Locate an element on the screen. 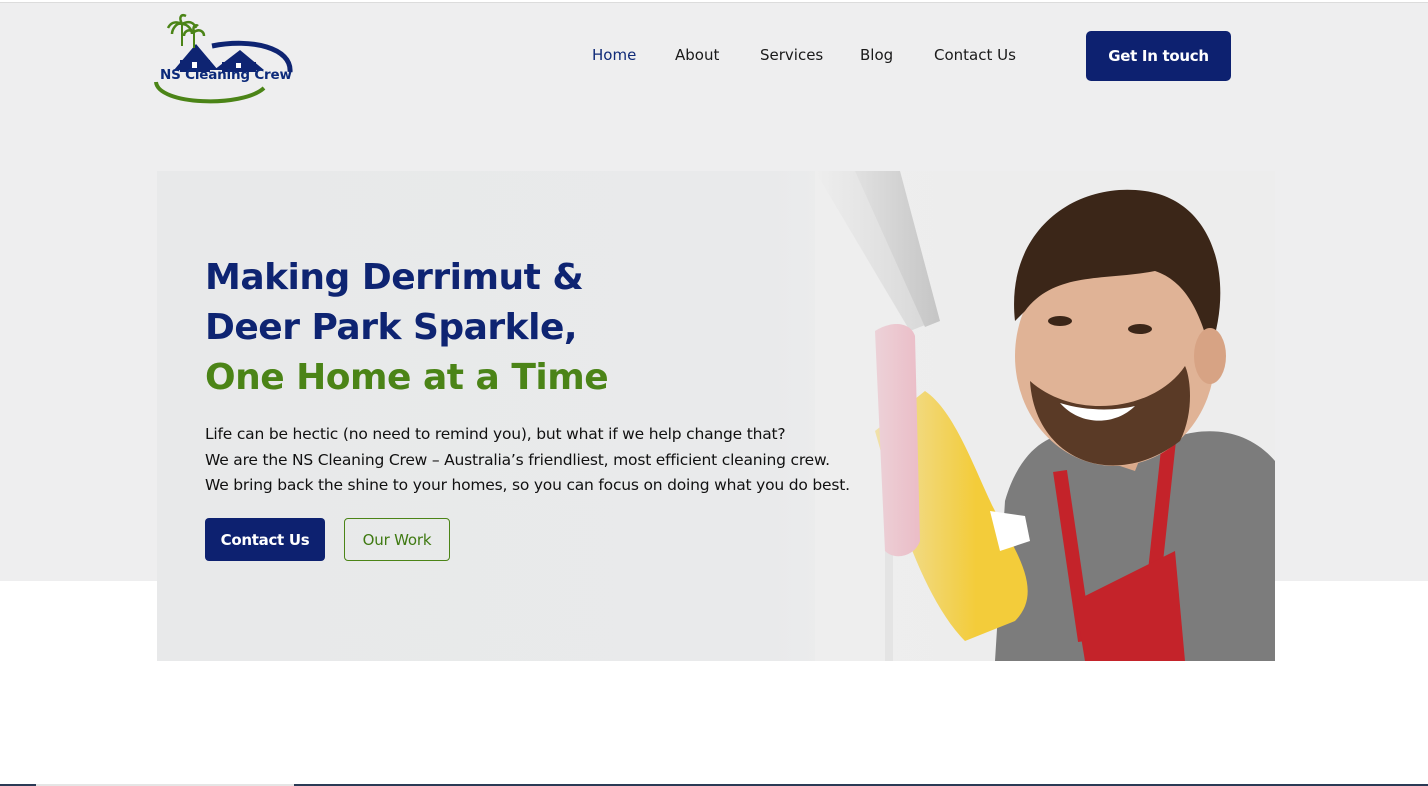  hero-title-line-3: One Home at a Time is located at coordinates (407, 377).